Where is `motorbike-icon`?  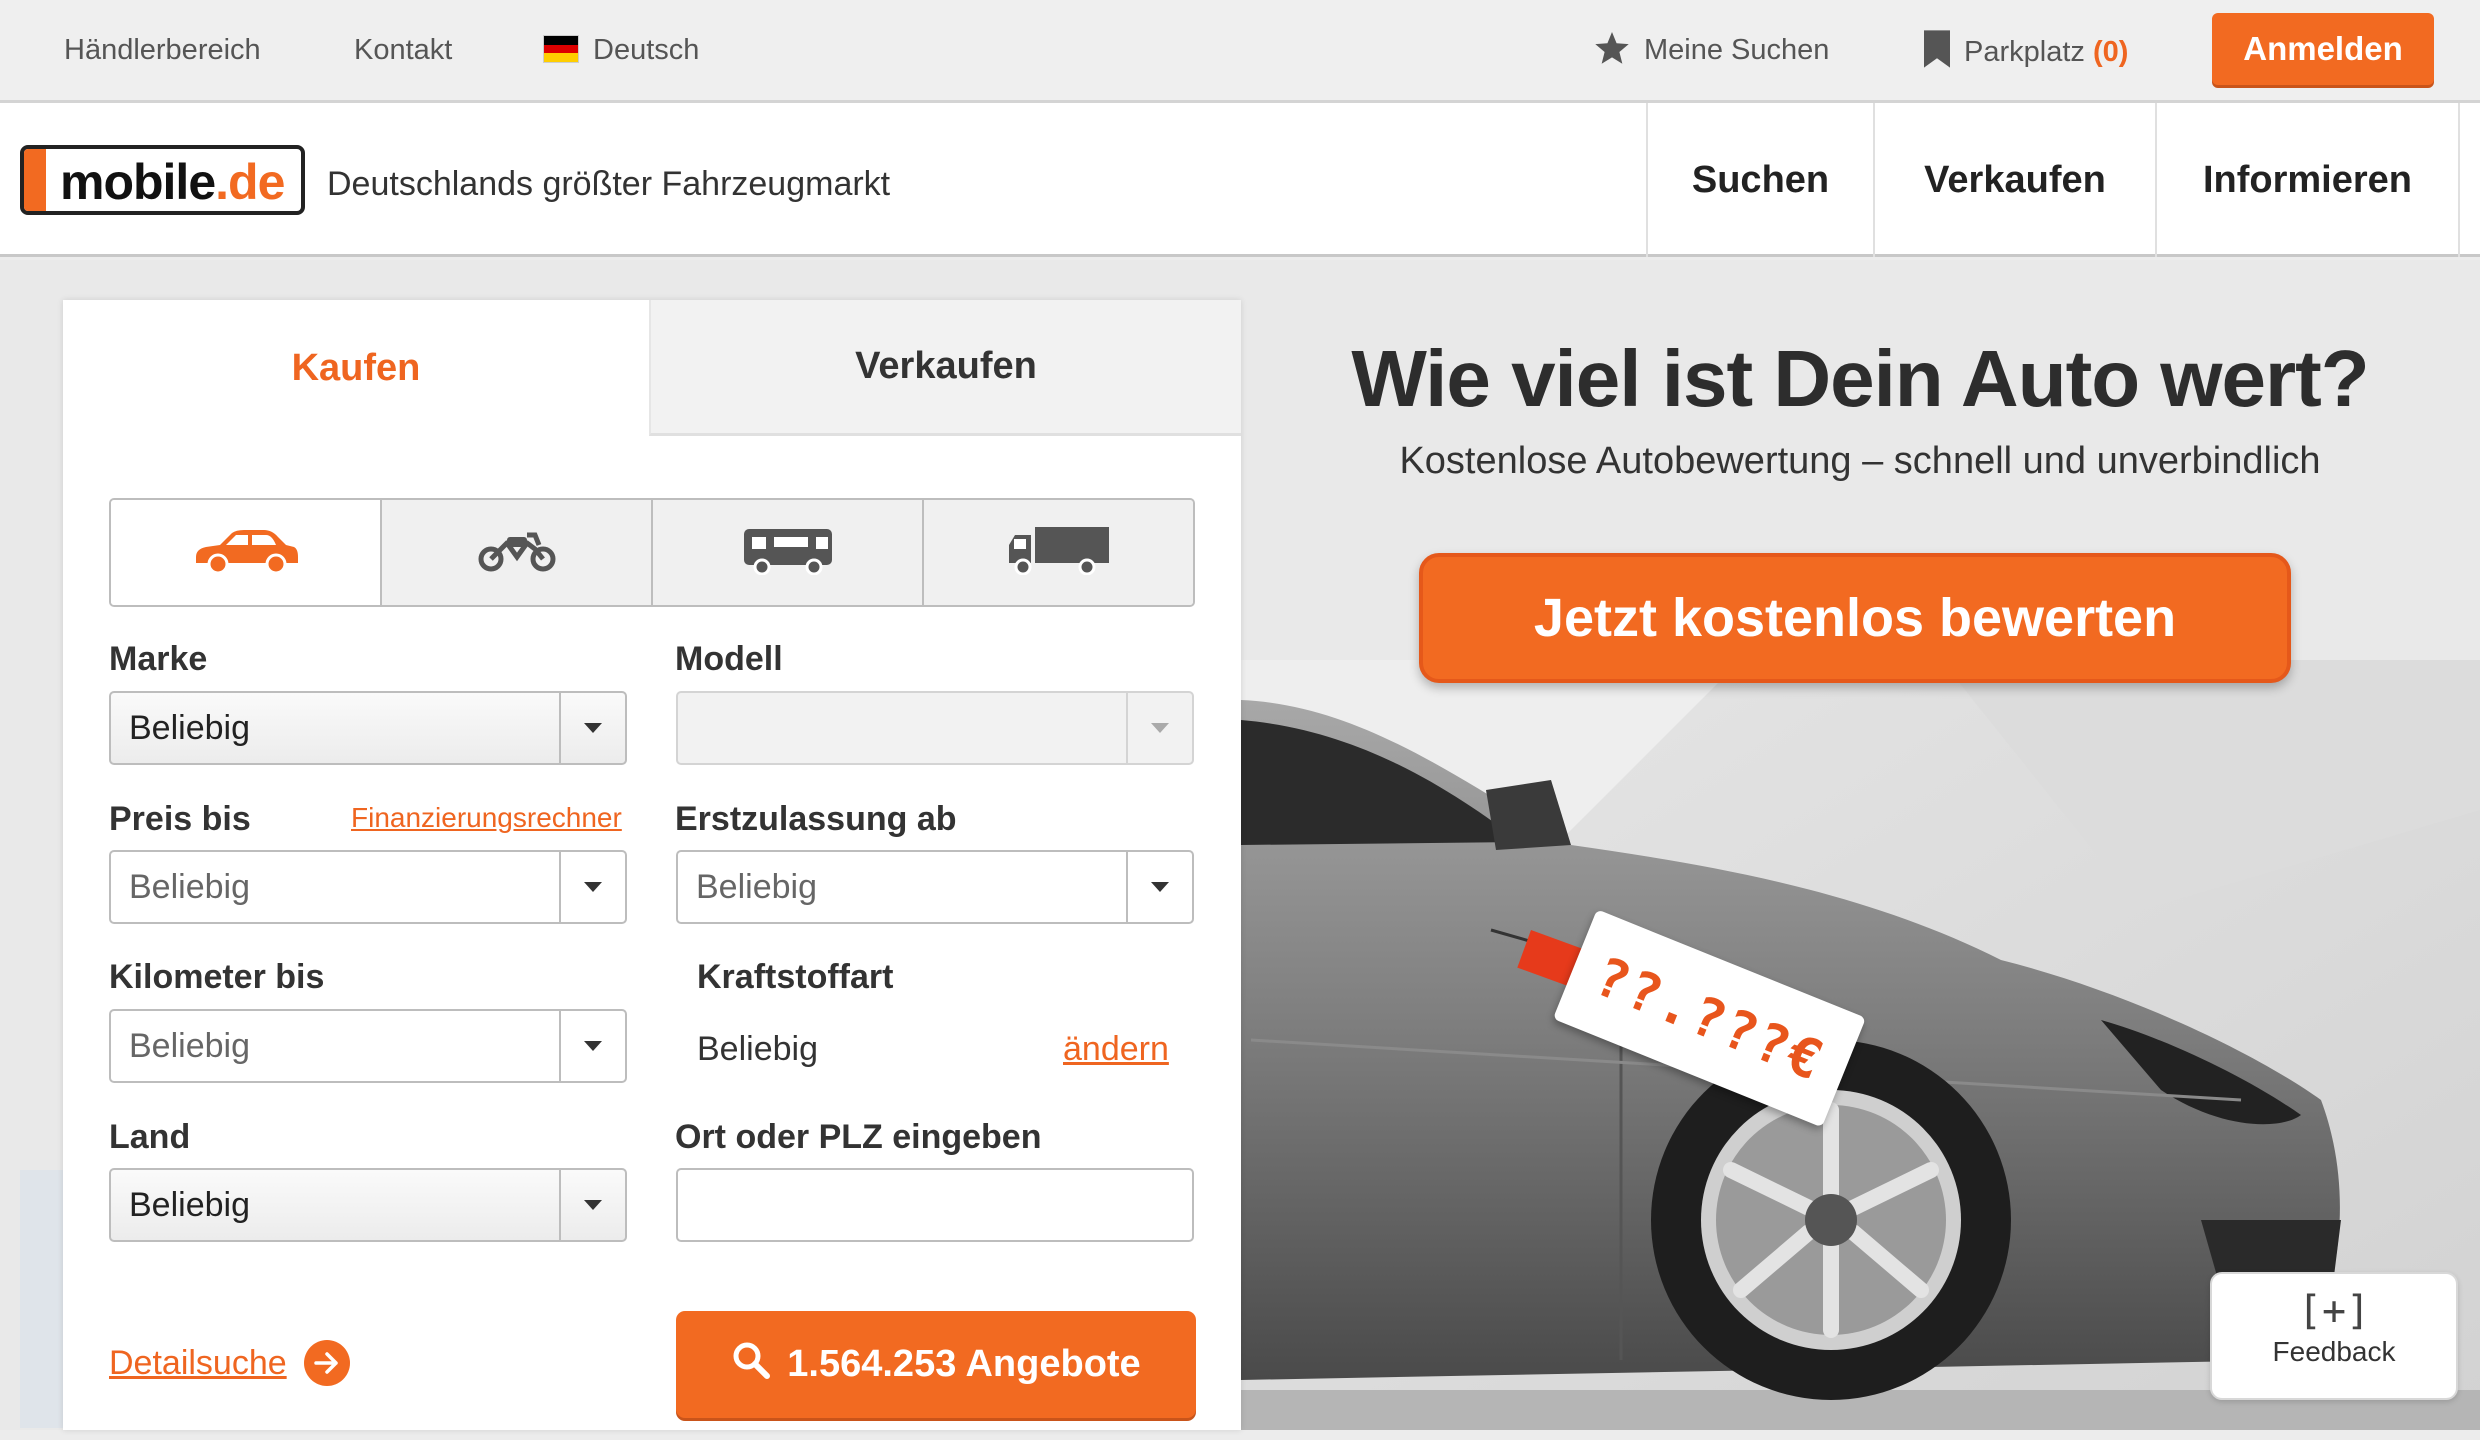
motorbike-icon is located at coordinates (517, 552).